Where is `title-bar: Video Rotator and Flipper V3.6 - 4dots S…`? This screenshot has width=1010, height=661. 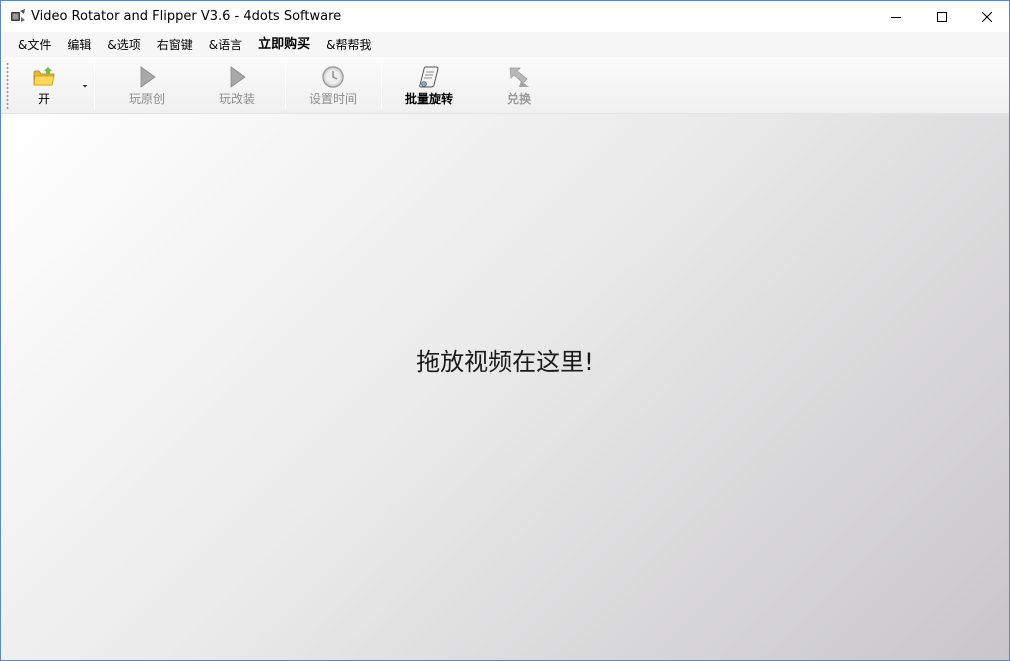
title-bar: Video Rotator and Flipper V3.6 - 4dots S… is located at coordinates (505, 16).